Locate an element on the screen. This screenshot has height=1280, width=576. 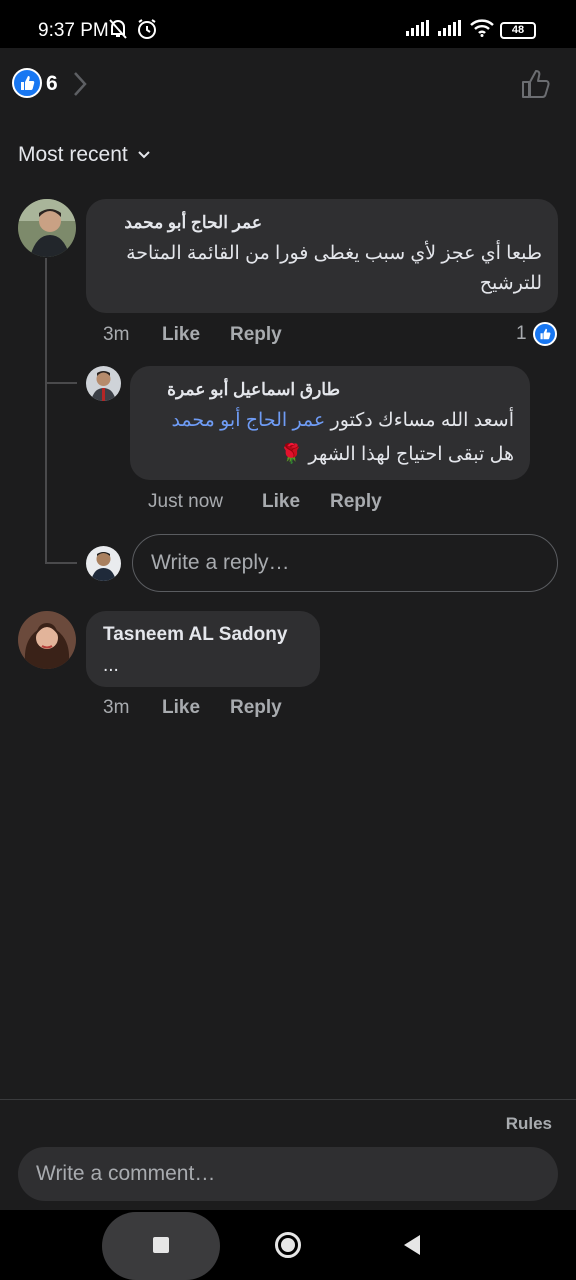
wifi-icon is located at coordinates (482, 30).